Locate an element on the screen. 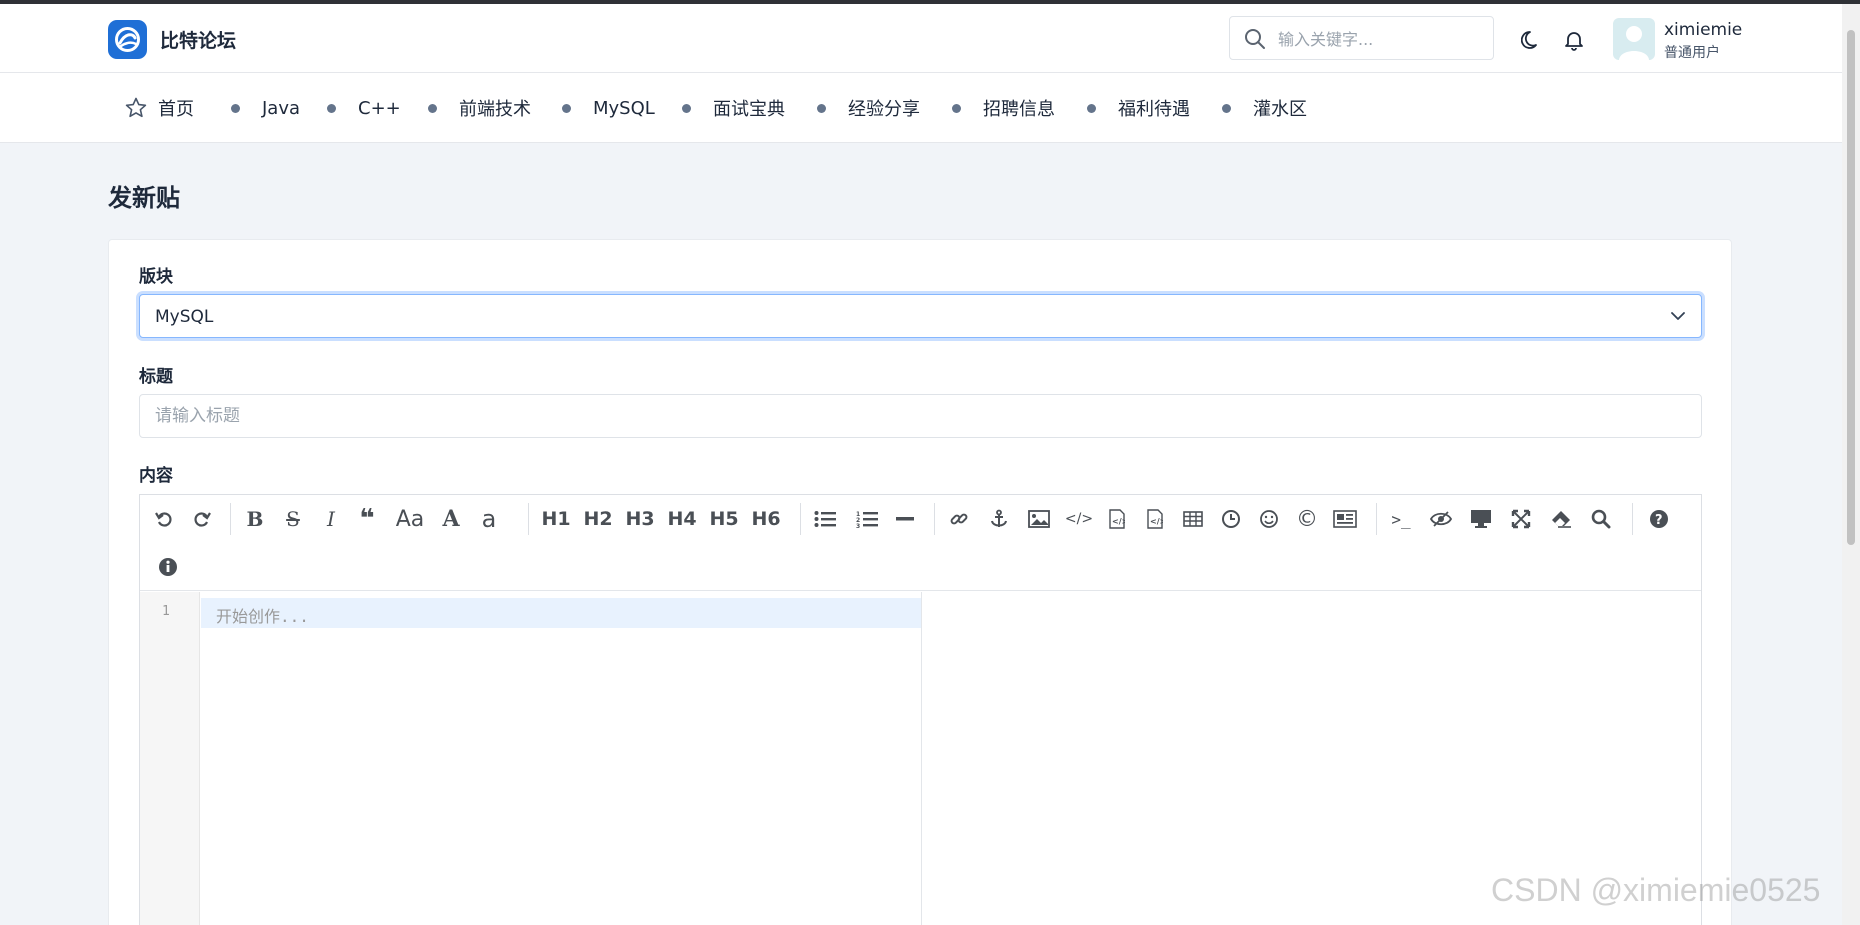 Image resolution: width=1860 pixels, height=925 pixels. page-scrollbar is located at coordinates (1851, 464).